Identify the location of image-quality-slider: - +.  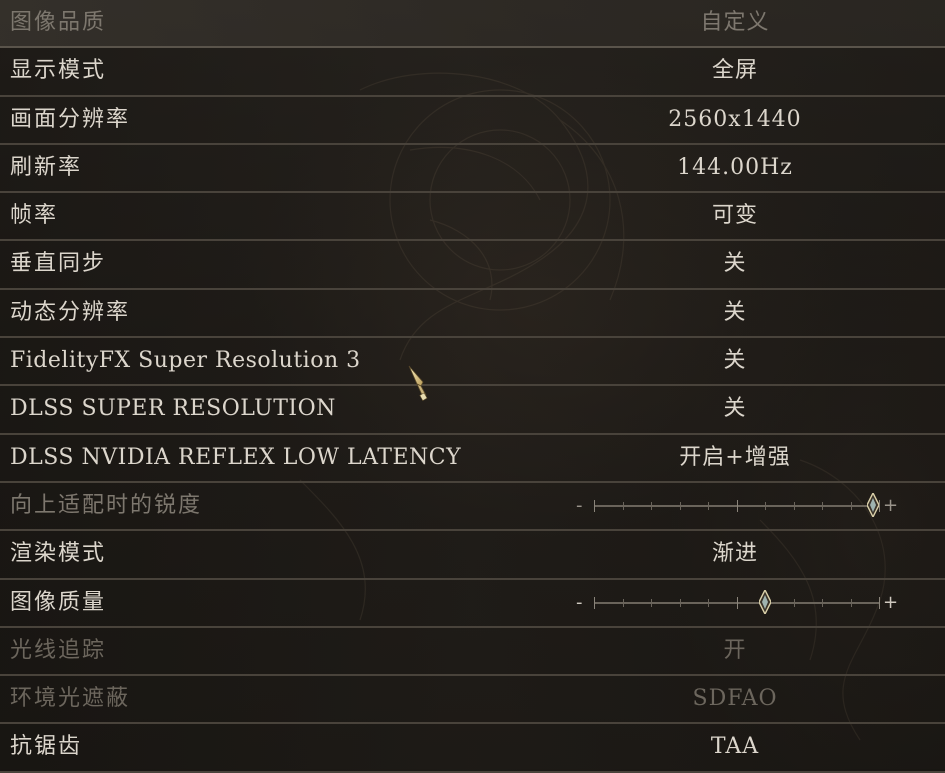
(736, 603).